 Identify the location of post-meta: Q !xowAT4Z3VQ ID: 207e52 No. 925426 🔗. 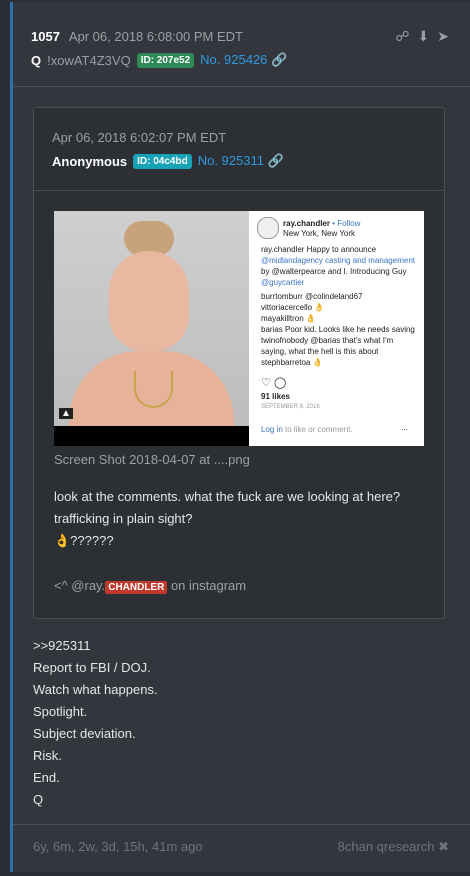
(159, 60).